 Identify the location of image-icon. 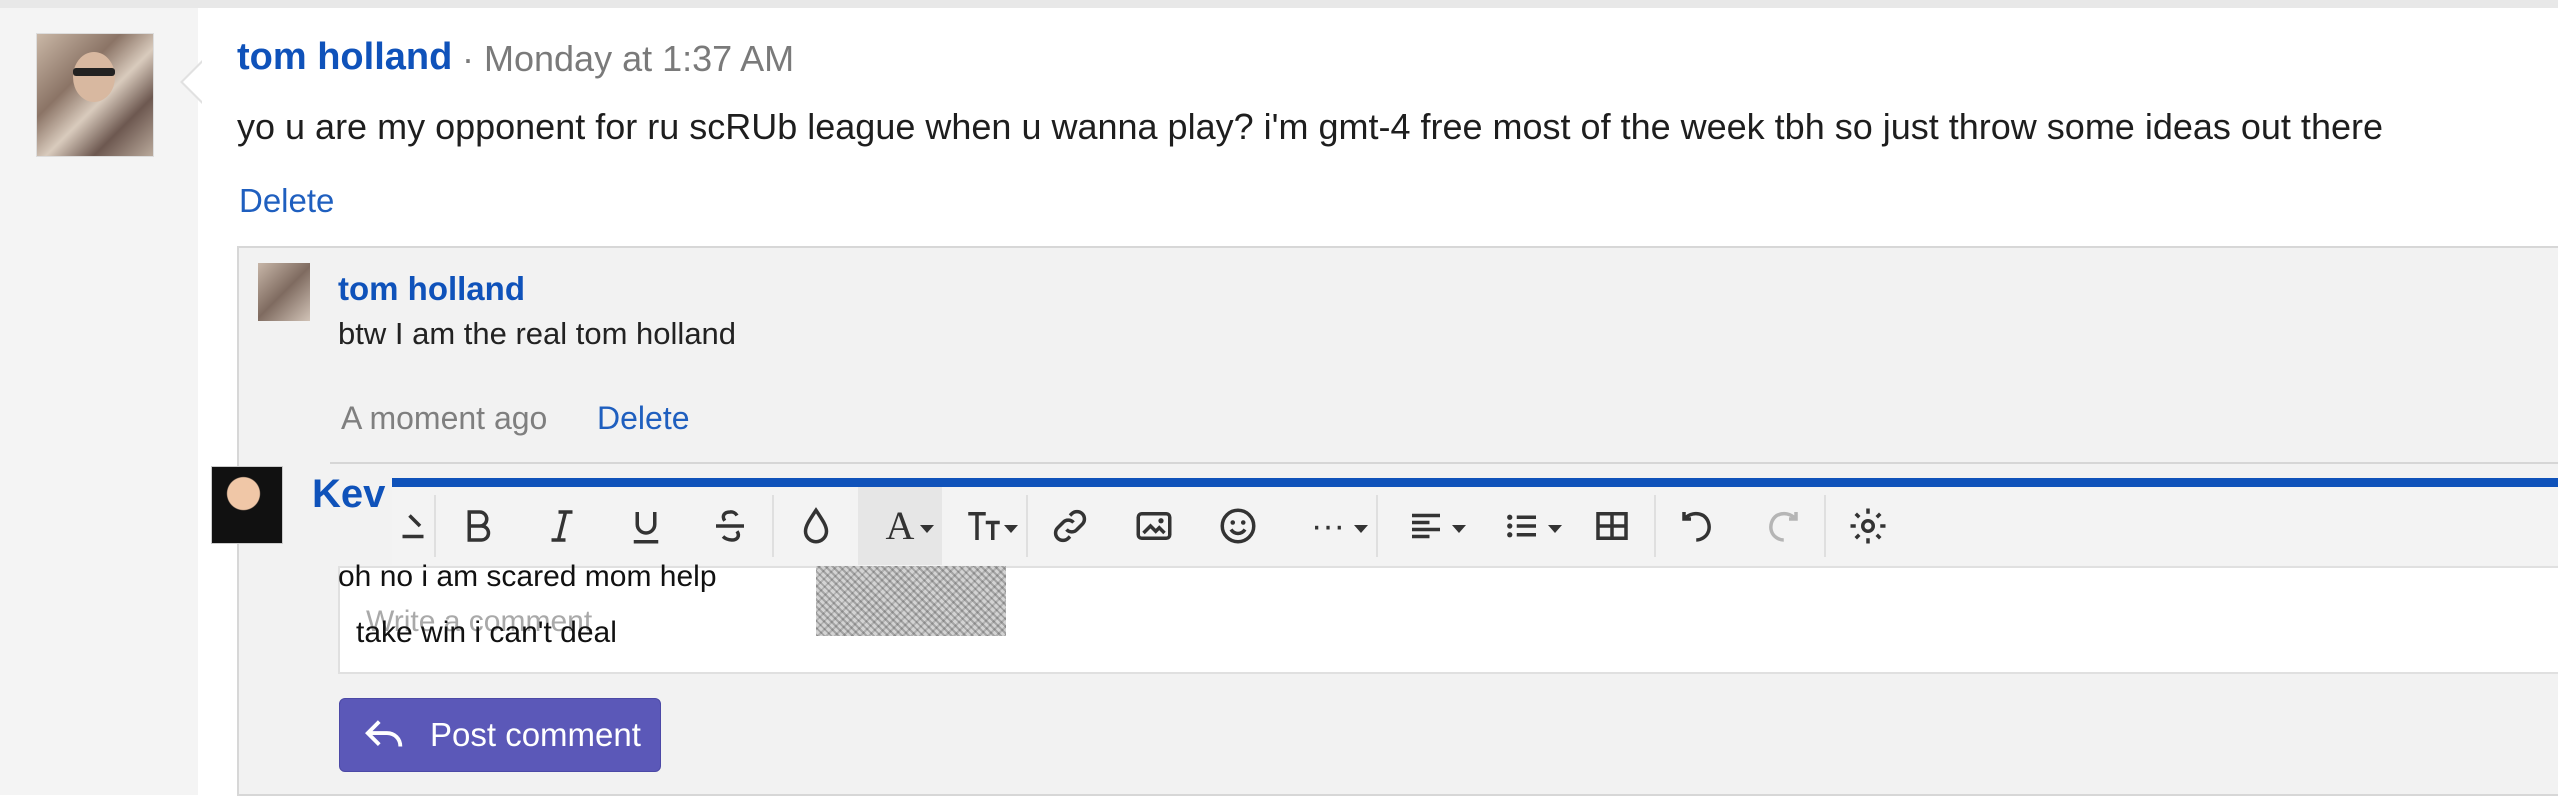
(1154, 526).